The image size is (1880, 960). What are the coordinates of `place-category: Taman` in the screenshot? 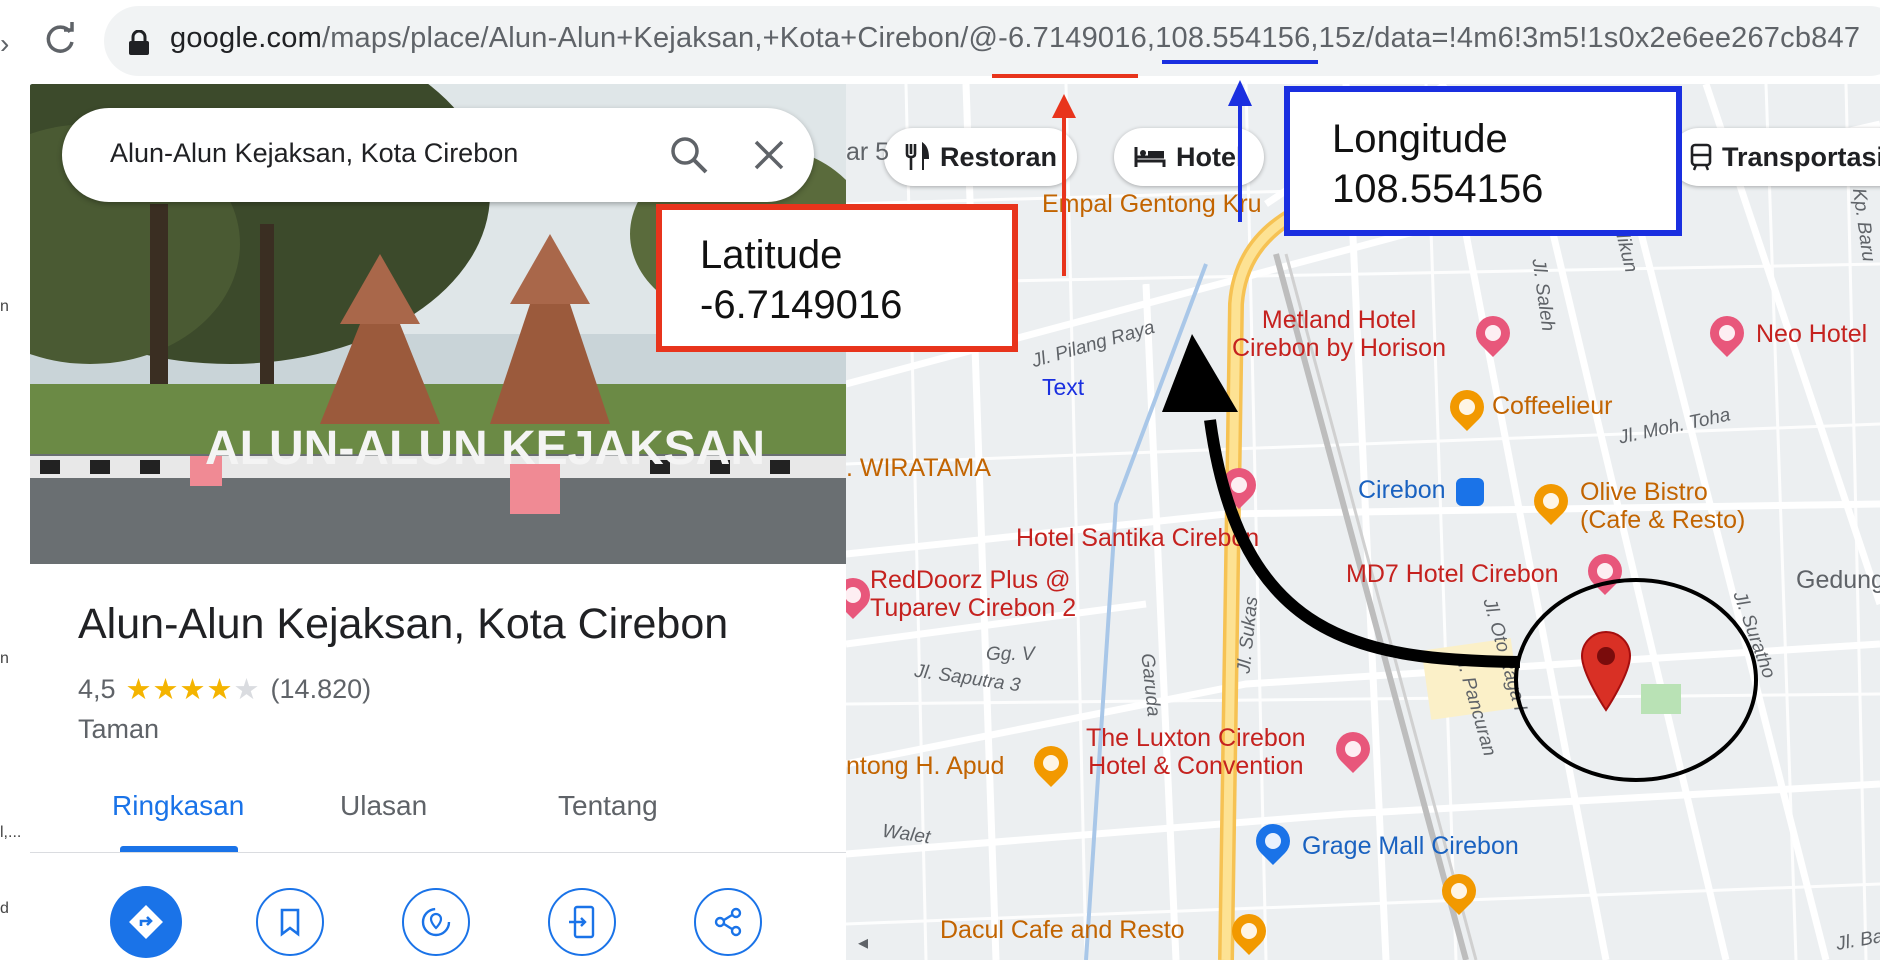 It's located at (118, 729).